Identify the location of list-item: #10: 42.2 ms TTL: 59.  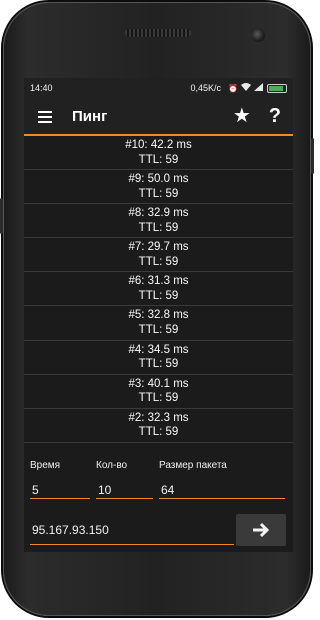
(158, 153).